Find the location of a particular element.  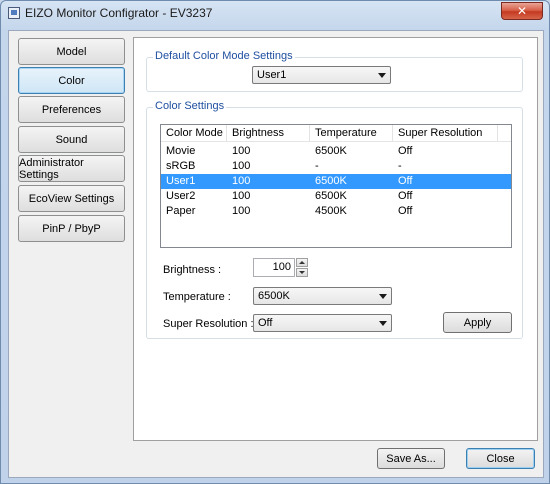

default-color-mode-select: User1 is located at coordinates (321, 75).